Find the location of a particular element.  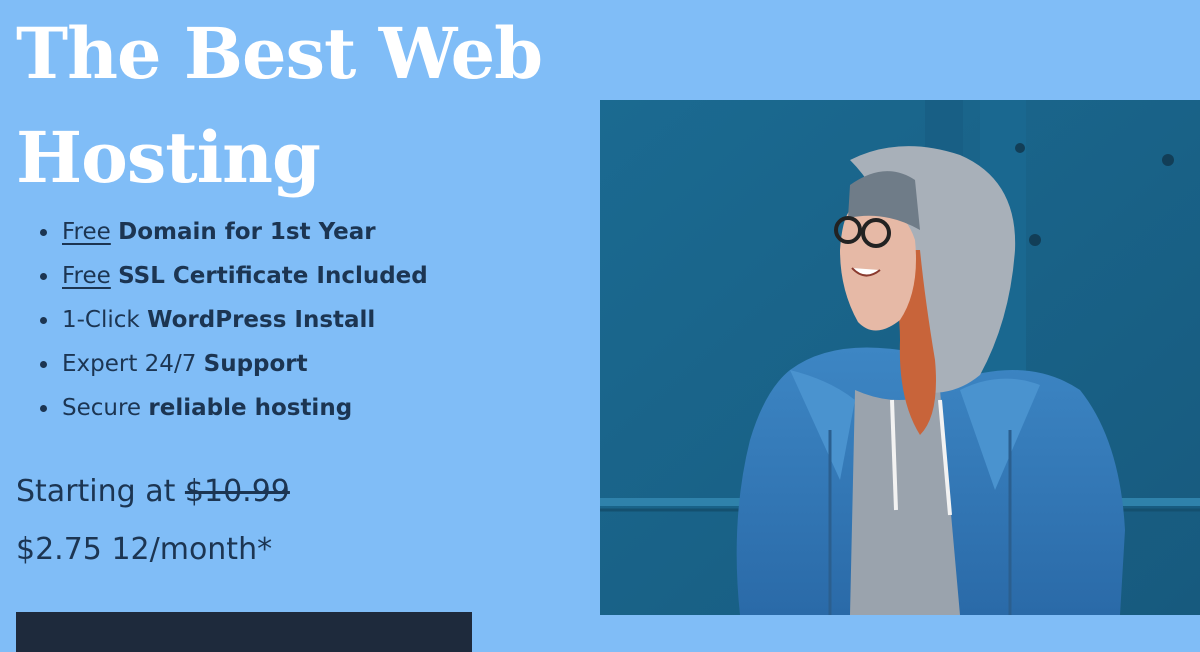

feature-label: reliable hosting is located at coordinates (250, 408).